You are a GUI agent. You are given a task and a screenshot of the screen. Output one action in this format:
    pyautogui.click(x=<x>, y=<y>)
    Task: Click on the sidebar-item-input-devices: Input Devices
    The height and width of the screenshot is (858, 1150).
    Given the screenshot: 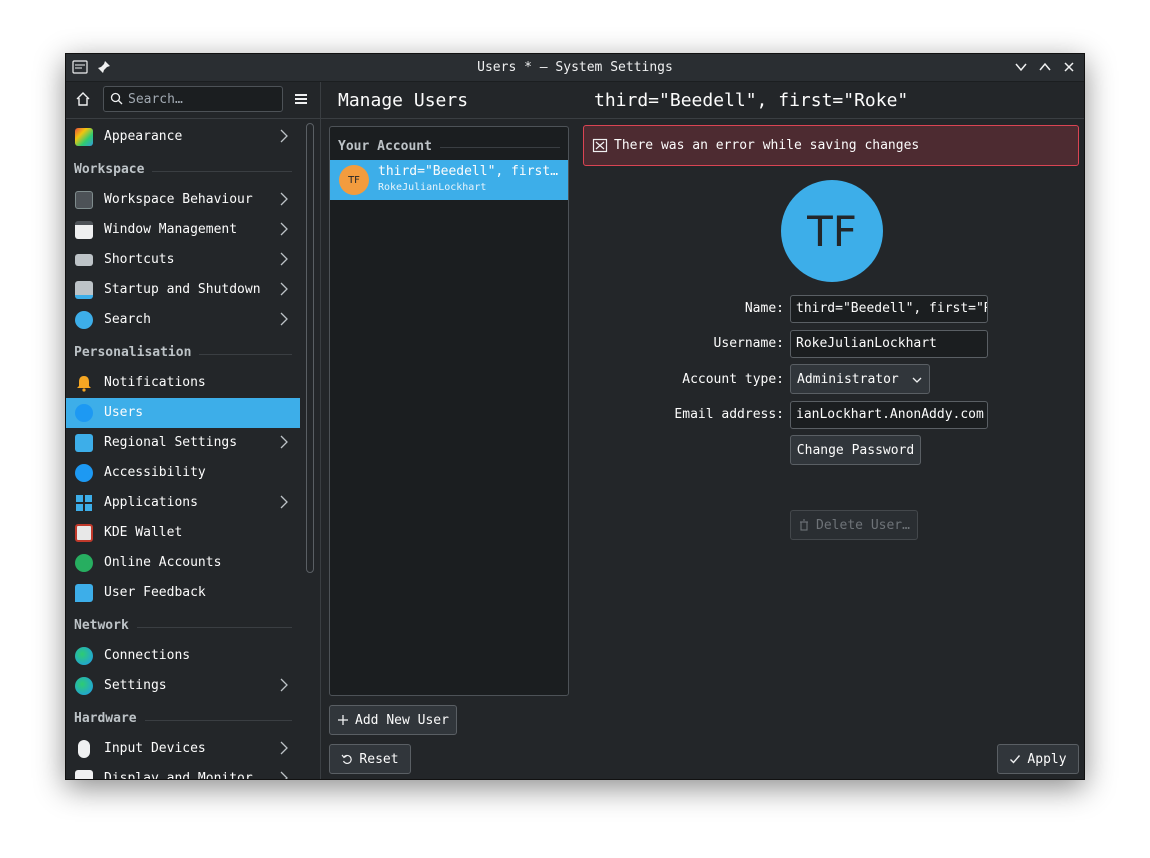 What is the action you would take?
    pyautogui.click(x=183, y=749)
    